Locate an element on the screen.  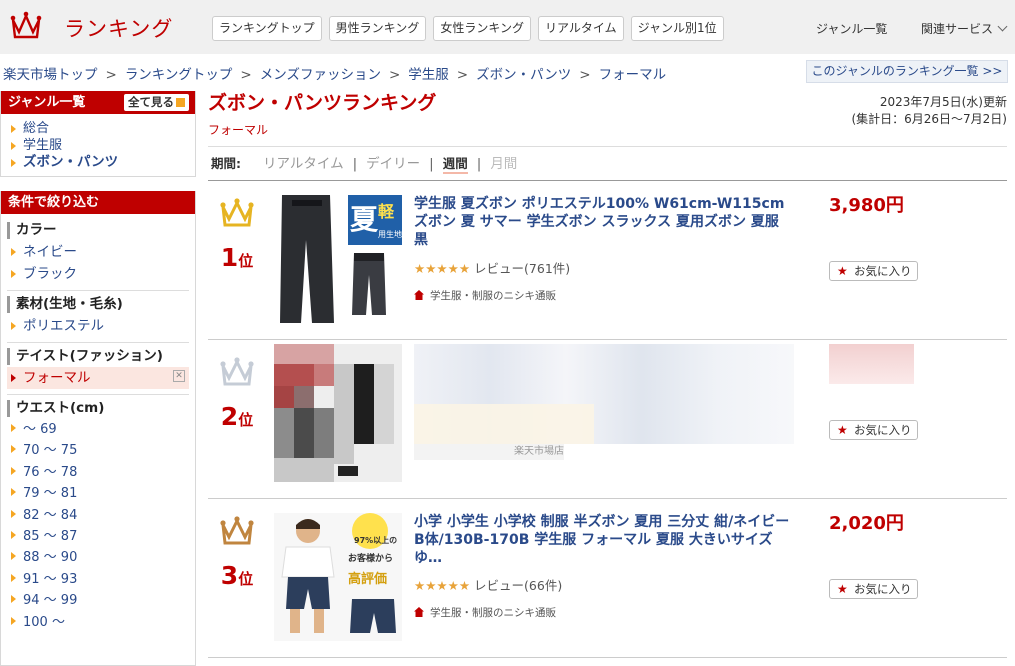
show-all-button: 全て見る is located at coordinates (156, 102).